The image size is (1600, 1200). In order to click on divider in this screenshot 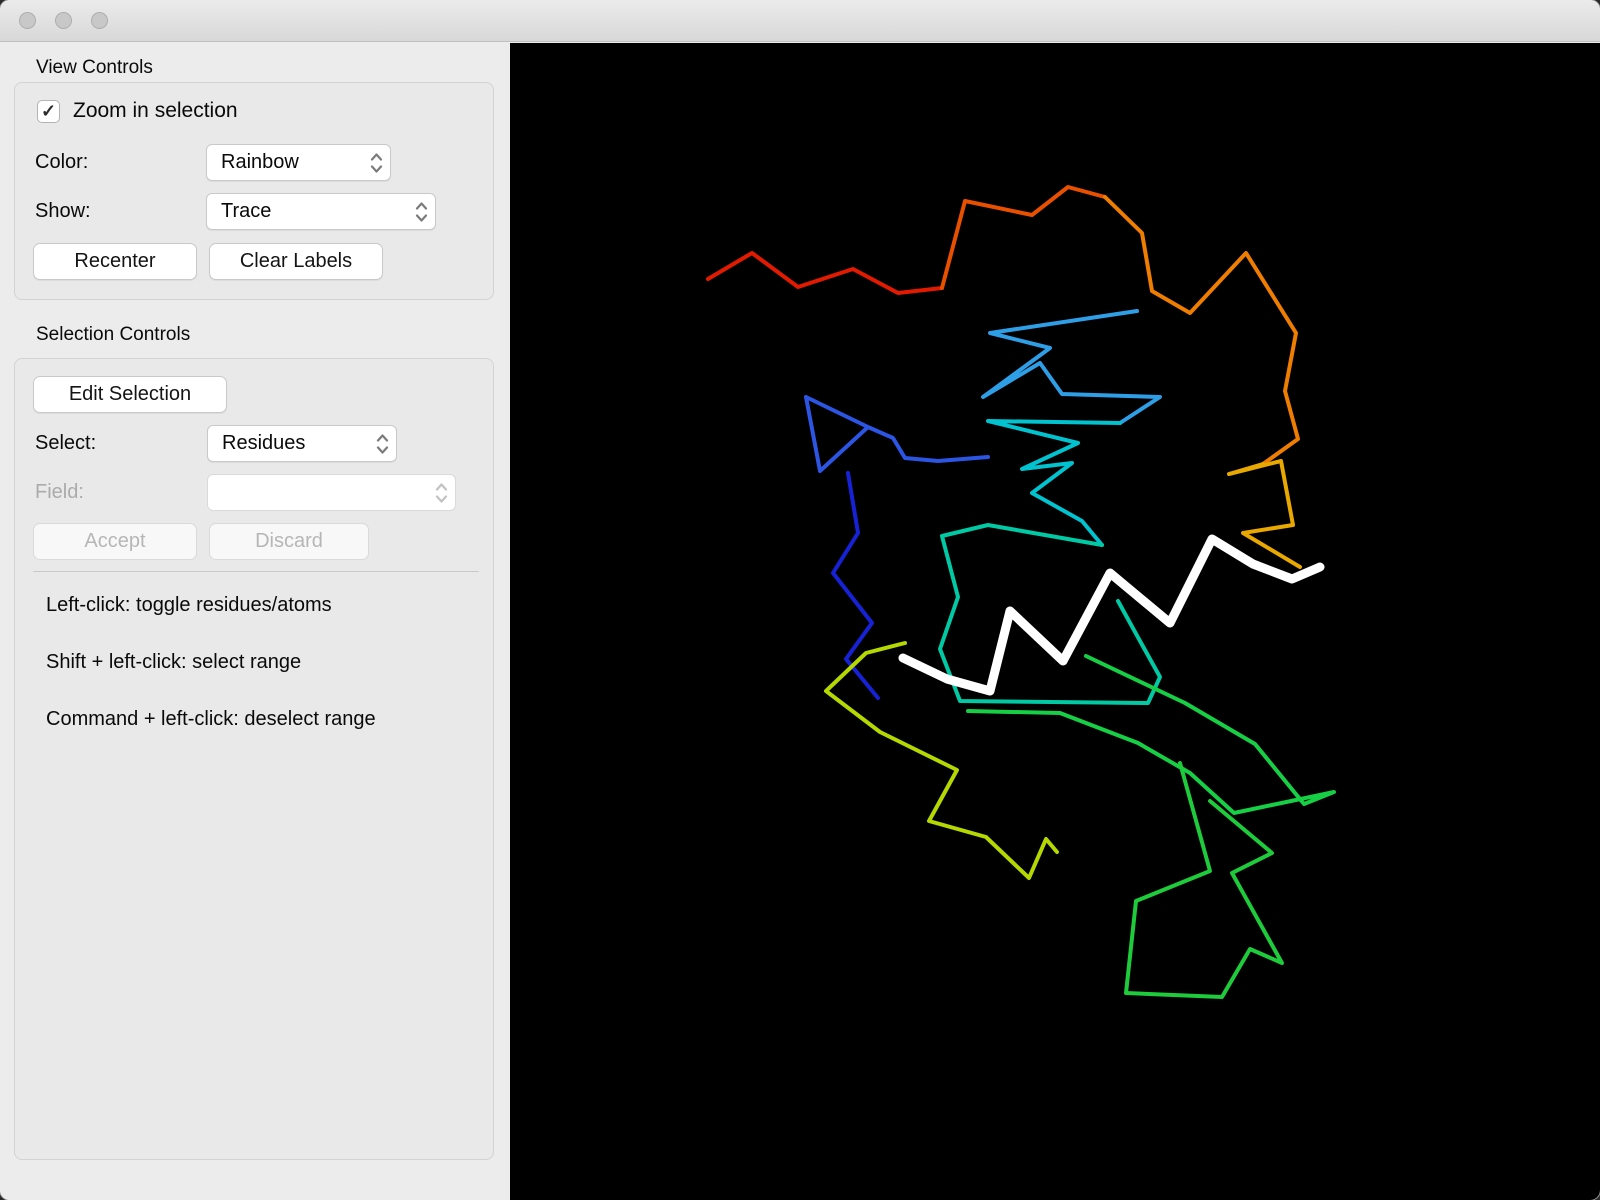, I will do `click(256, 571)`.